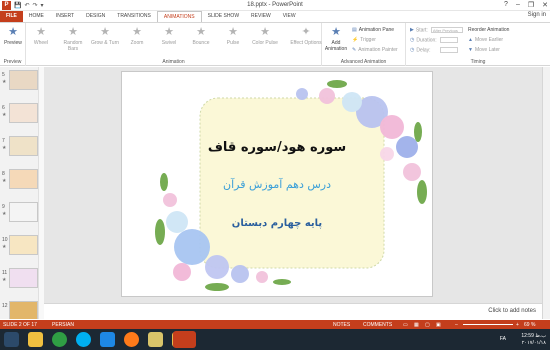  I want to click on preview-group: ★ Preview Preview, so click(13, 44).